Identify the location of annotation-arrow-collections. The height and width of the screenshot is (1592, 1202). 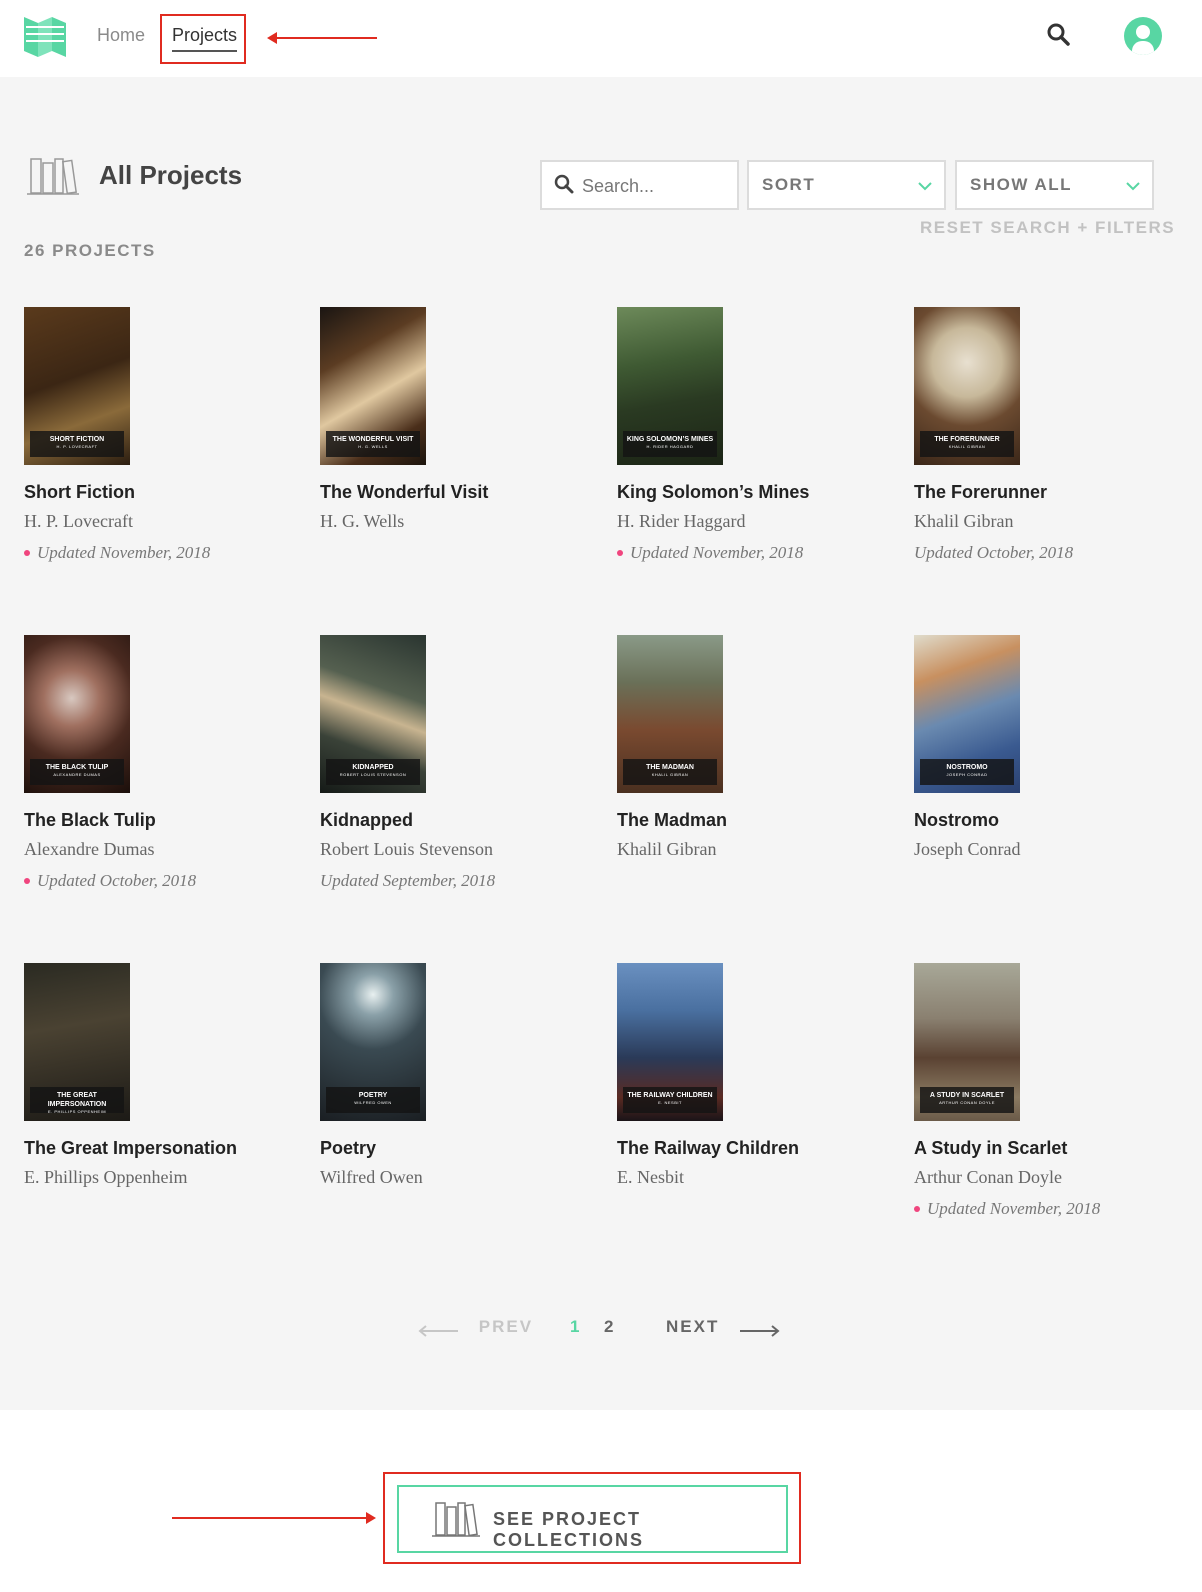
(274, 1518).